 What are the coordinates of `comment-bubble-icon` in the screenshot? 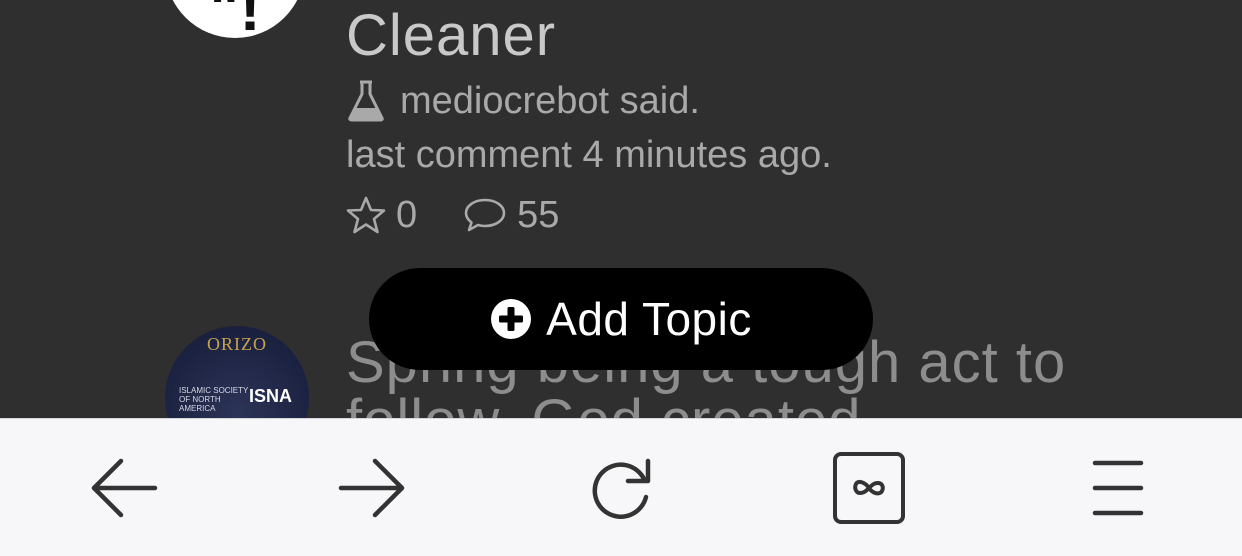 It's located at (485, 215).